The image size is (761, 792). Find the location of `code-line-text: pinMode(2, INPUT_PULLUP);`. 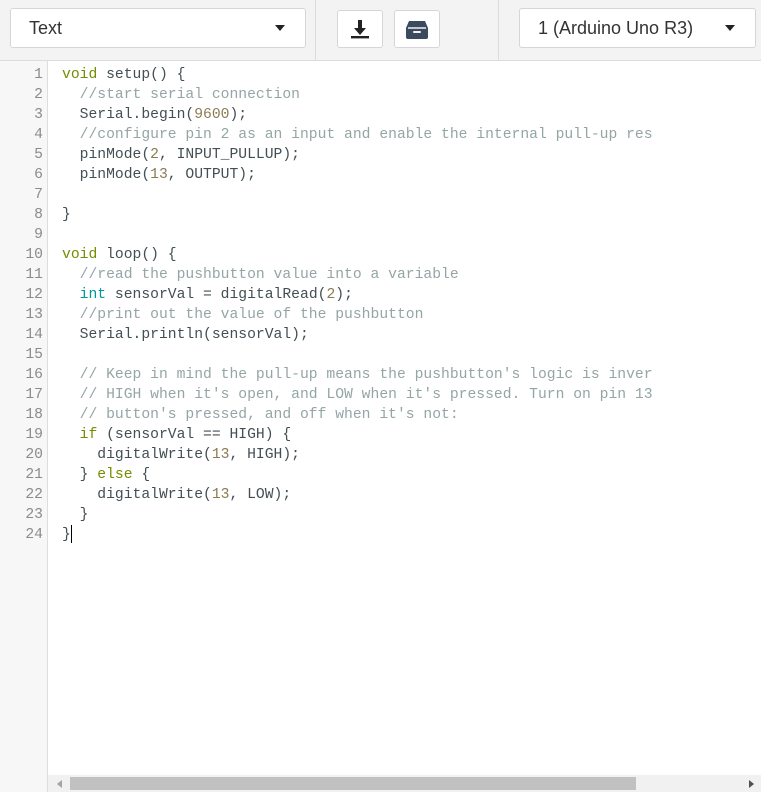

code-line-text: pinMode(2, INPUT_PULLUP); is located at coordinates (181, 155).